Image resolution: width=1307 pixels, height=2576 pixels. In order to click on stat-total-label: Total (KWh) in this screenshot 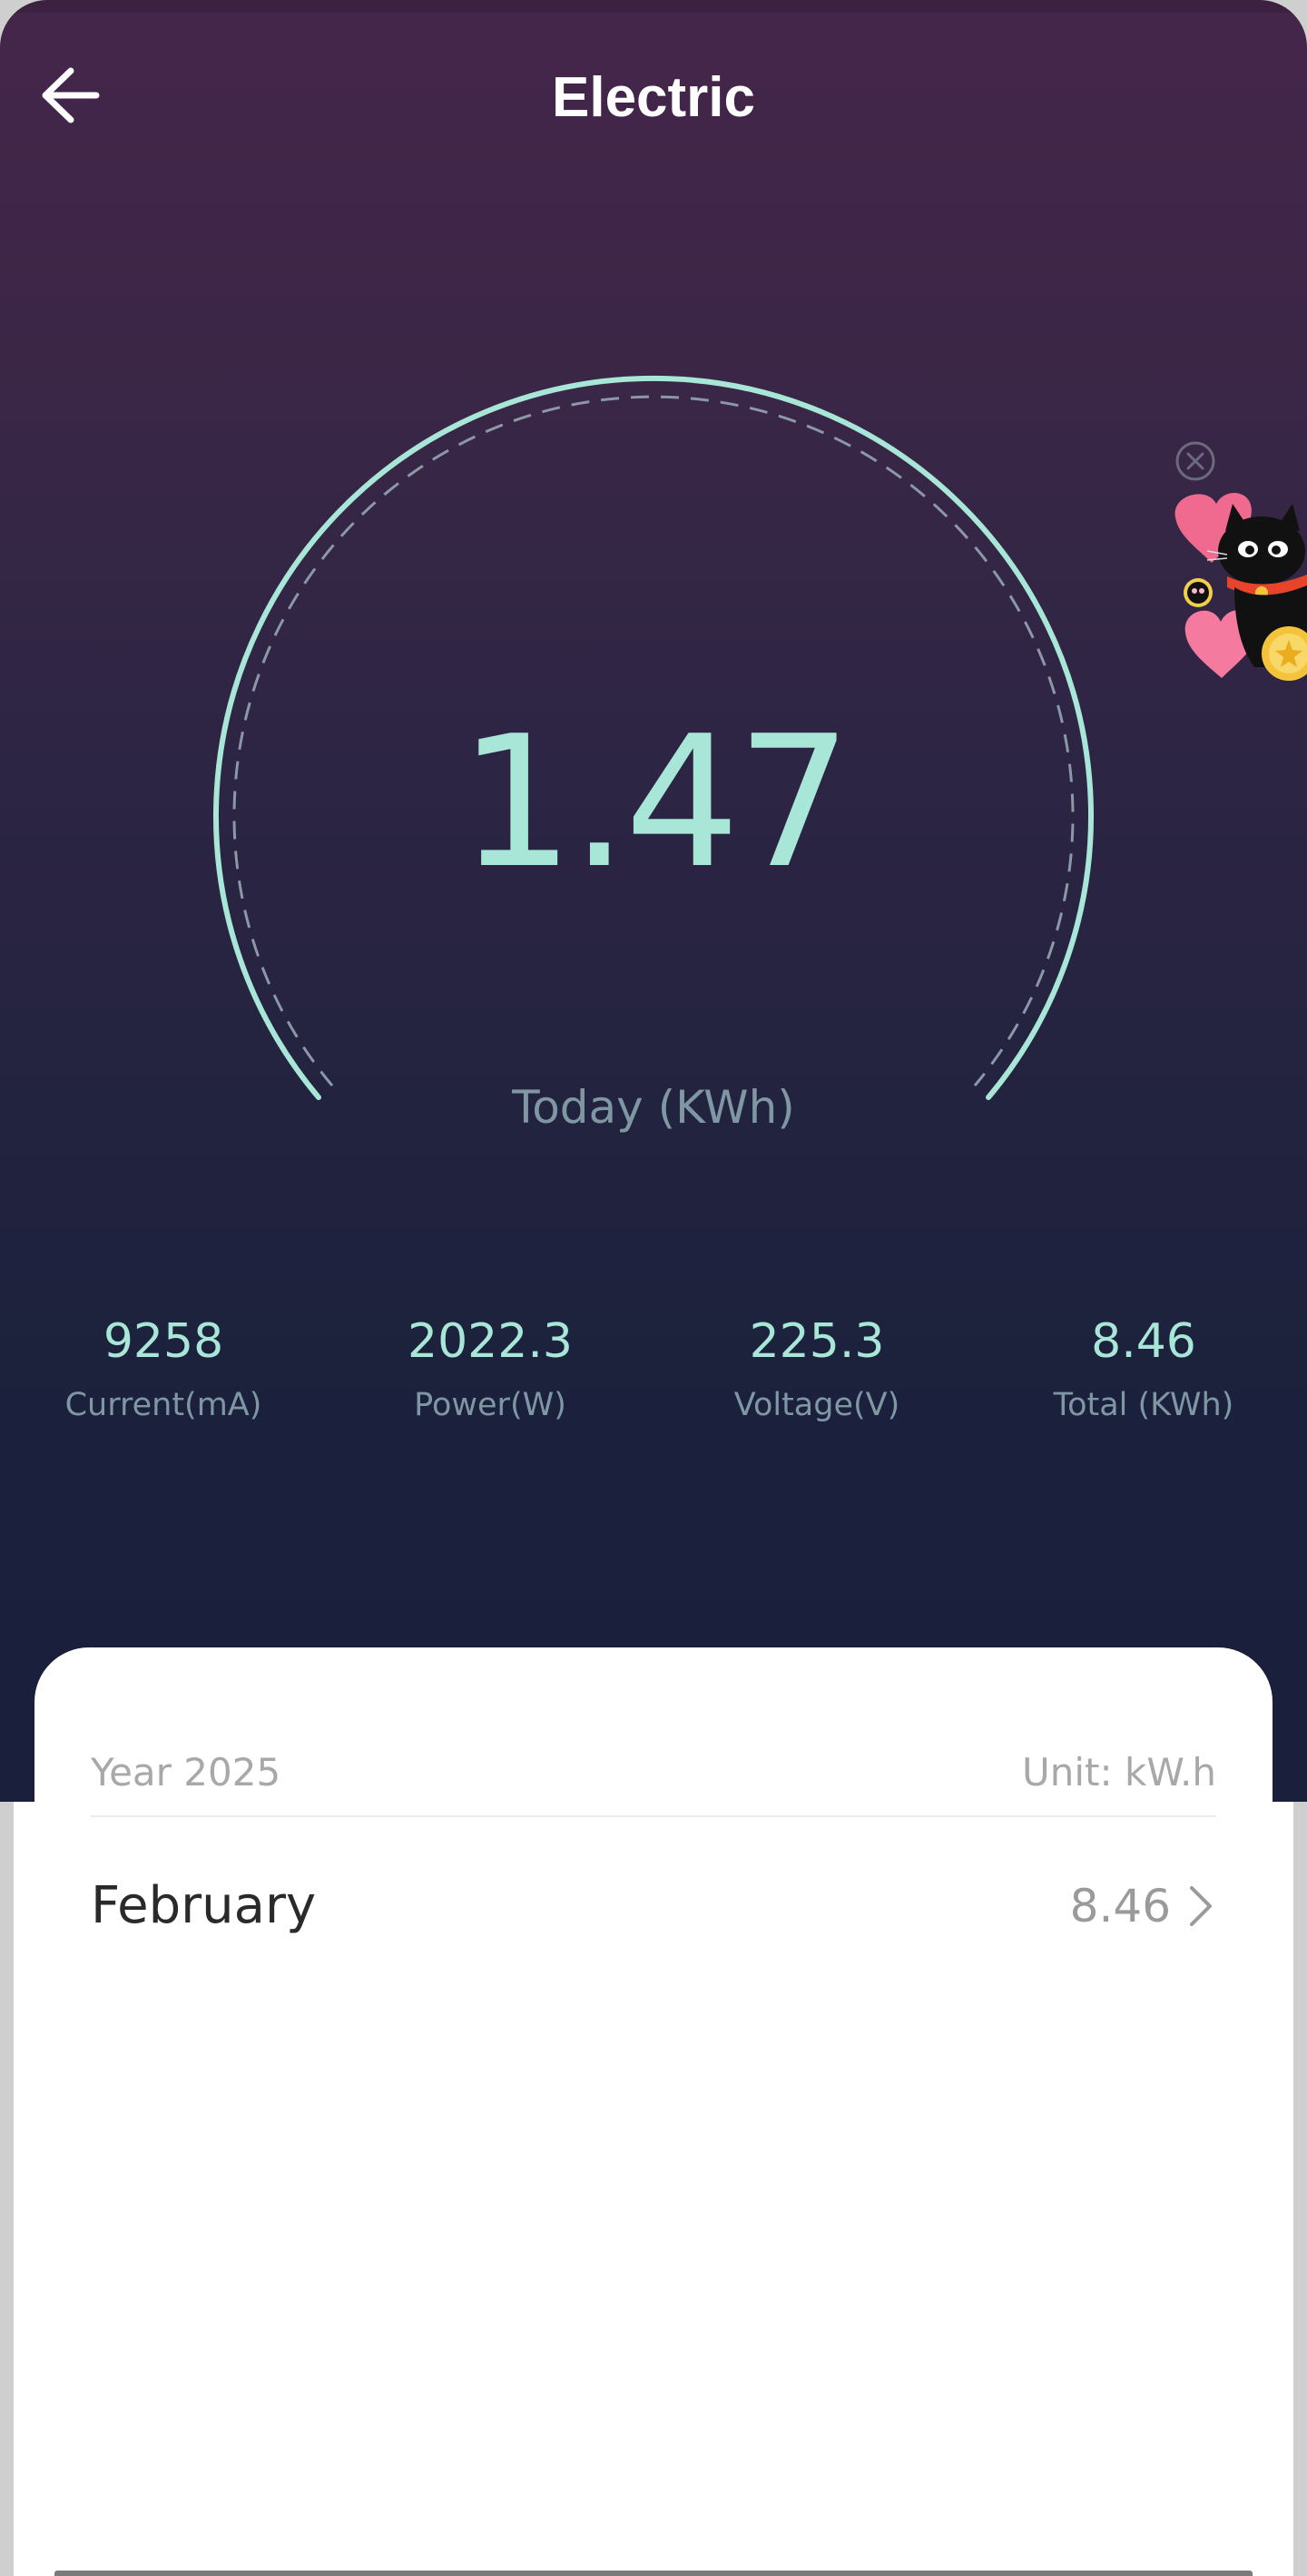, I will do `click(1143, 1405)`.